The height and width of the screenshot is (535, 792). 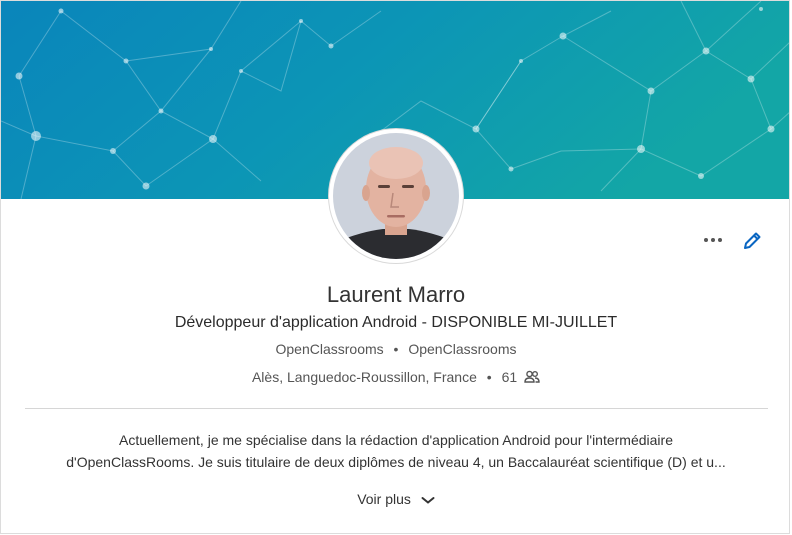 I want to click on edit-profile-button, so click(x=752, y=241).